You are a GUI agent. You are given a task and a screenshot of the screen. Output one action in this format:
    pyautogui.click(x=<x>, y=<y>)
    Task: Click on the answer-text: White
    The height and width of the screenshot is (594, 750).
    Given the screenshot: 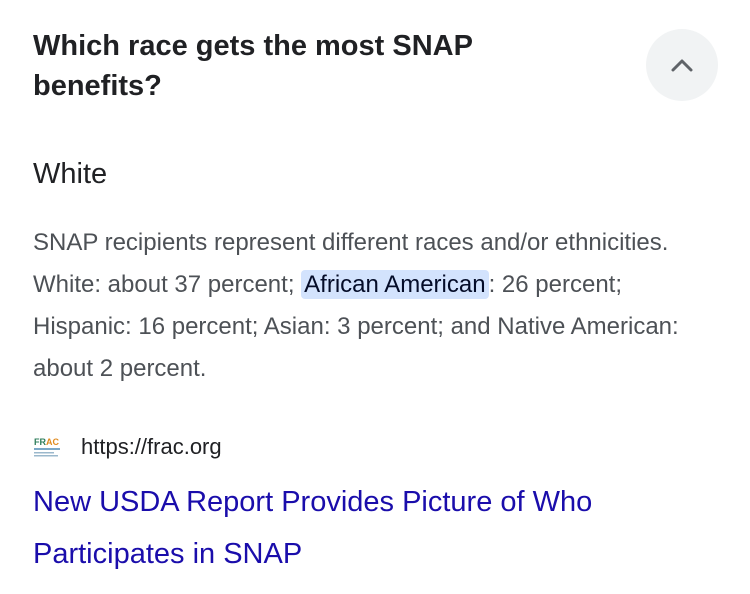 What is the action you would take?
    pyautogui.click(x=70, y=174)
    